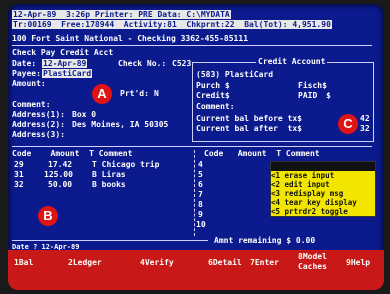 This screenshot has height=294, width=390. What do you see at coordinates (109, 175) in the screenshot?
I see `split-row-comment: B Liras` at bounding box center [109, 175].